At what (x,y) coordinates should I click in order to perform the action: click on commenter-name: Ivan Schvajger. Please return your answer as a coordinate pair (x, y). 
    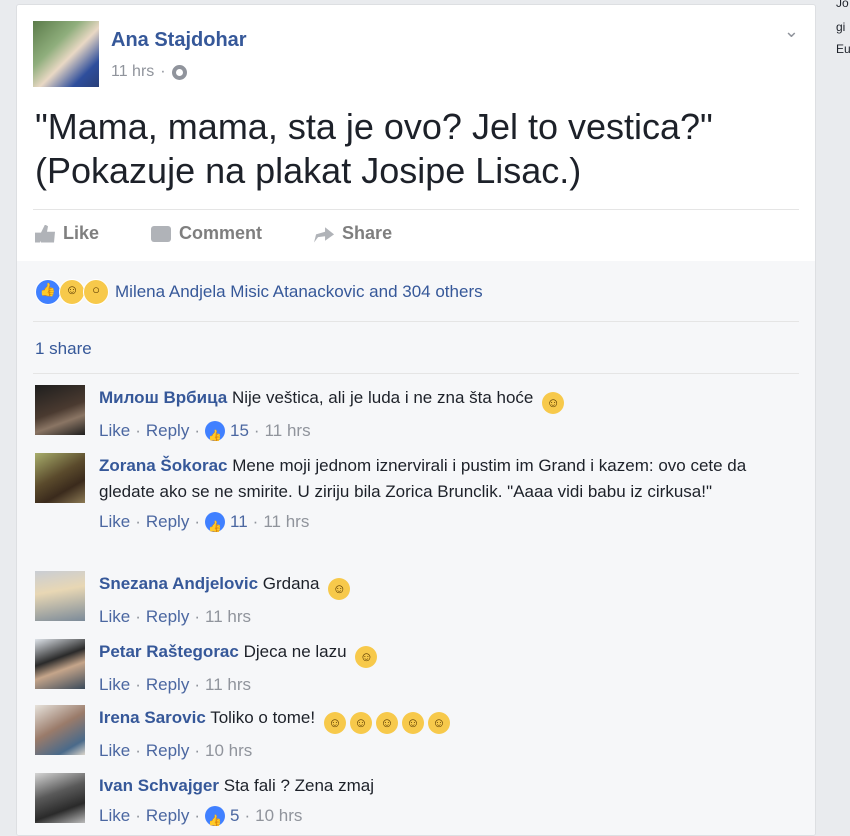
    Looking at the image, I should click on (159, 785).